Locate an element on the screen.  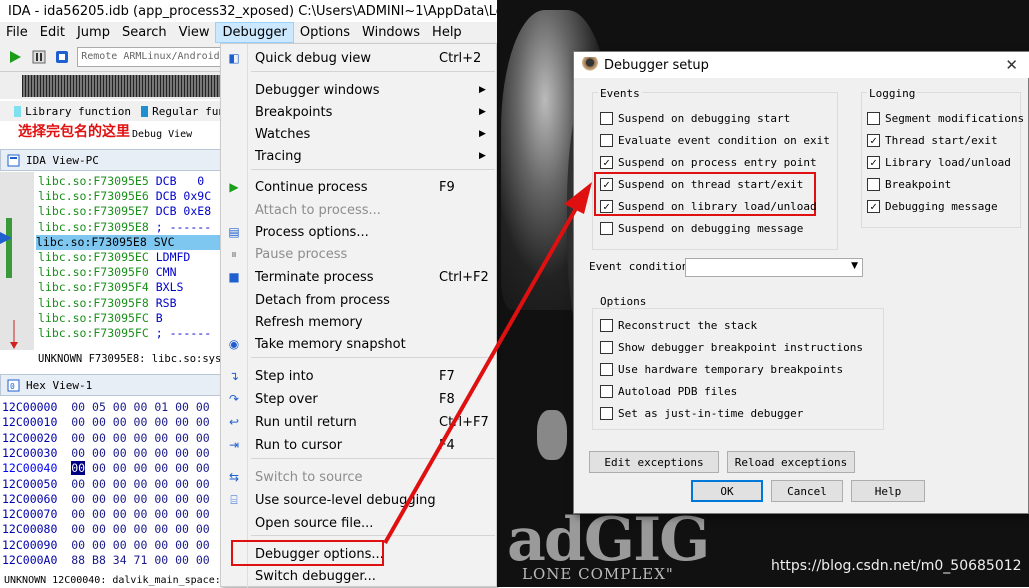
submenu-arrow-icon: ▶ is located at coordinates (482, 156).